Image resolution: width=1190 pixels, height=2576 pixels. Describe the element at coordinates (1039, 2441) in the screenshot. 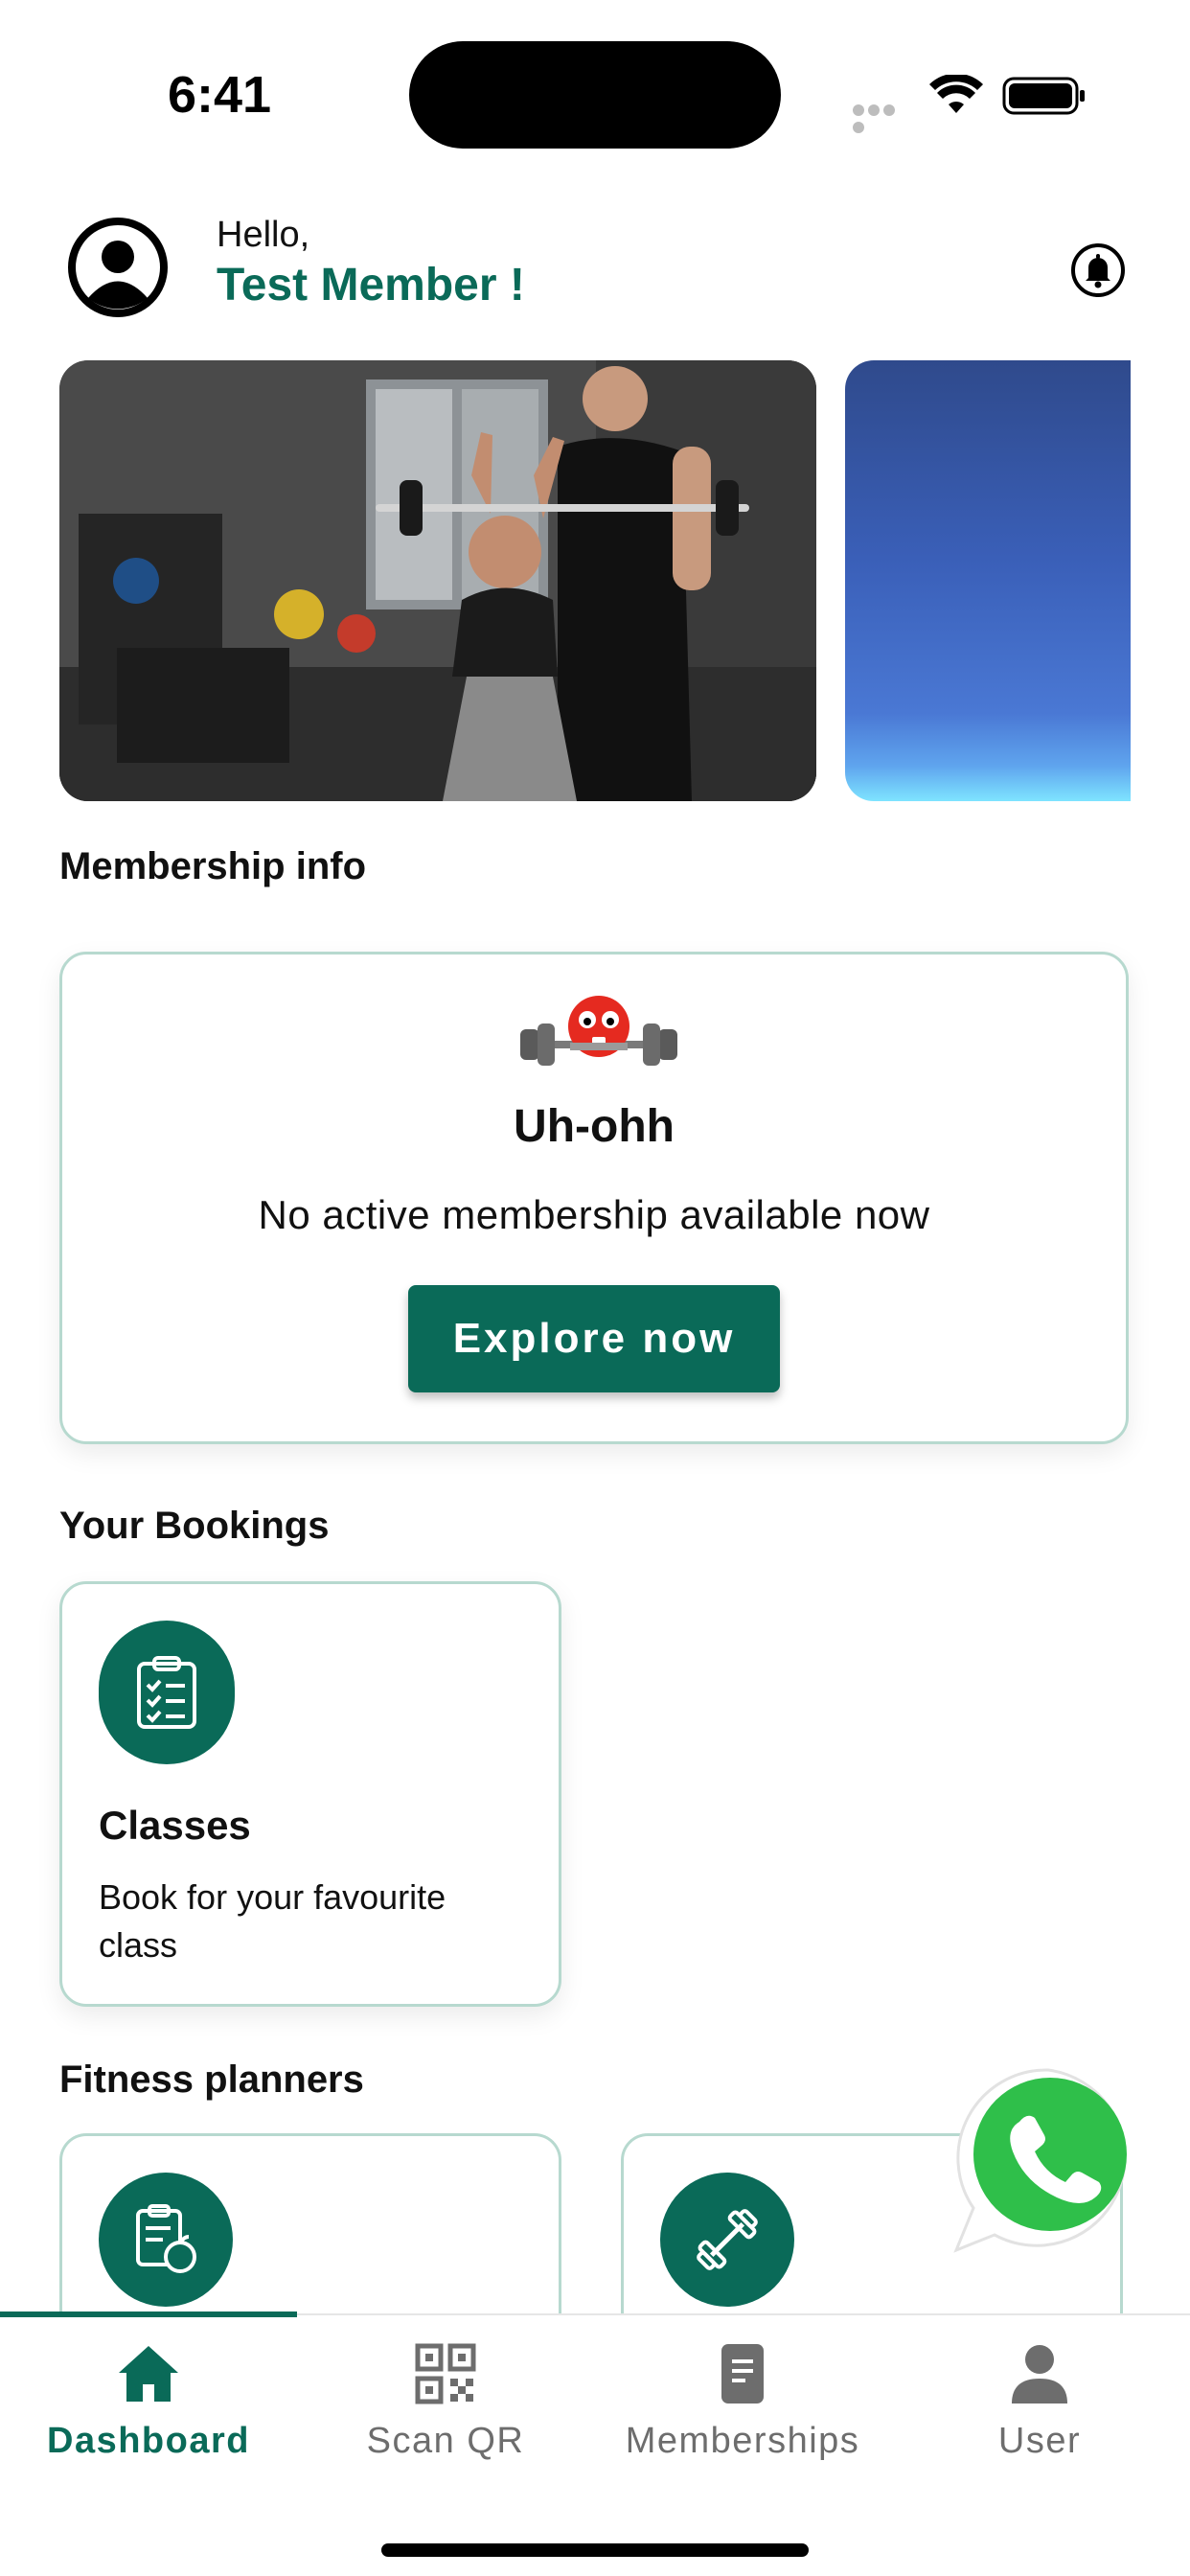

I see `nav-label: User` at that location.